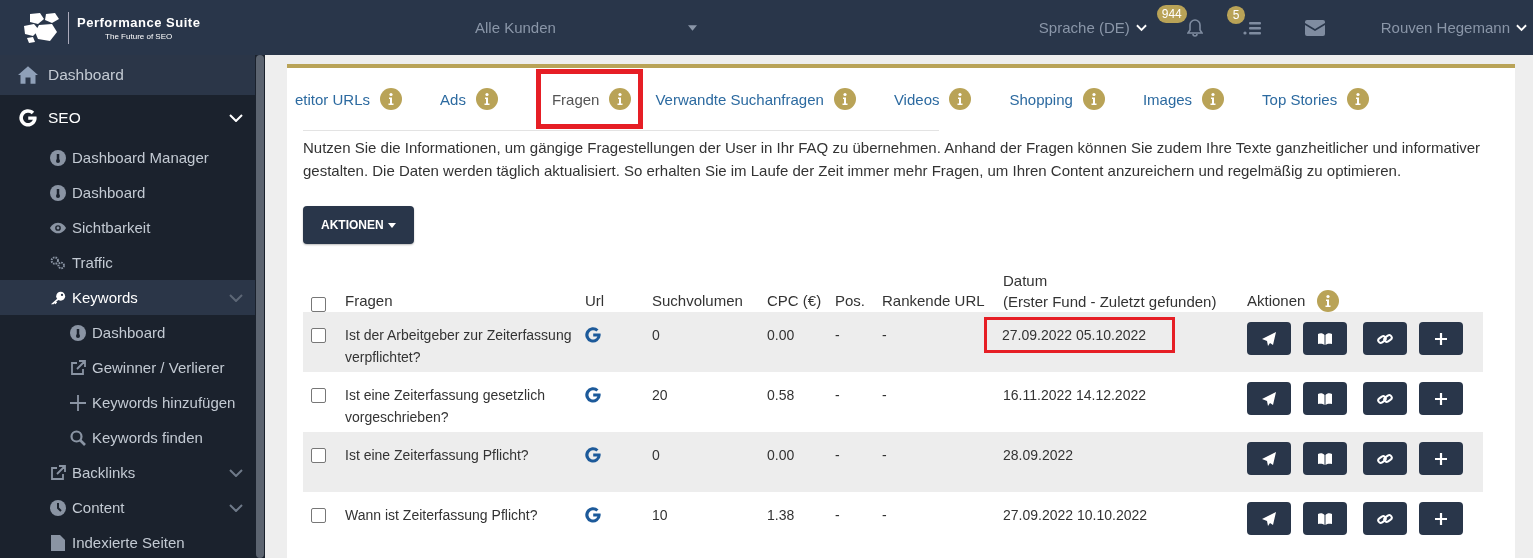  Describe the element at coordinates (1074, 395) in the screenshot. I see `table-cell-text: 16.11.2022 14.12.2022` at that location.